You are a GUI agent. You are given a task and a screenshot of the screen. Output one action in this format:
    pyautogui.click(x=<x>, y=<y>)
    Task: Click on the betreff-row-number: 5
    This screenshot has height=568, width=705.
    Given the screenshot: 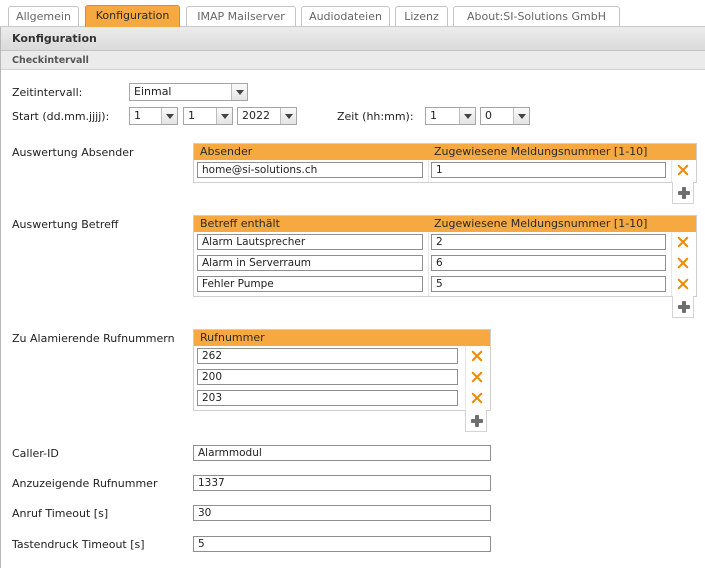 What is the action you would take?
    pyautogui.click(x=548, y=284)
    